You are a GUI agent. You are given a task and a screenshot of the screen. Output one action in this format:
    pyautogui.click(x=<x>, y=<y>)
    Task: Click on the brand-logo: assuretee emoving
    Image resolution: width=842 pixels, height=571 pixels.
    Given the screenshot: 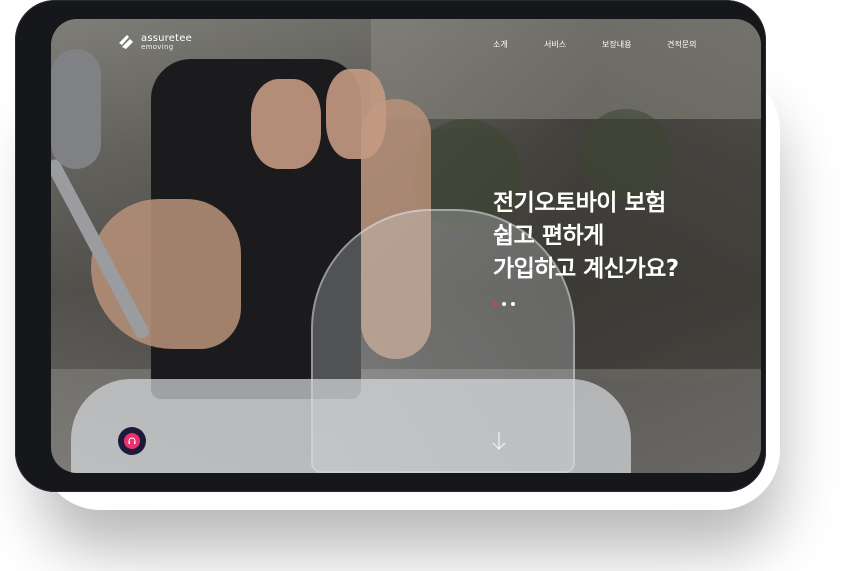 What is the action you would take?
    pyautogui.click(x=154, y=42)
    